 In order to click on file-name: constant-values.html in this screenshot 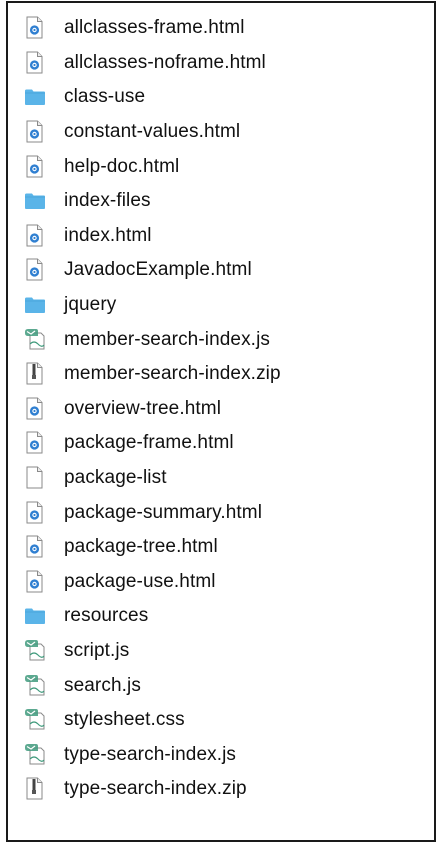, I will do `click(152, 132)`.